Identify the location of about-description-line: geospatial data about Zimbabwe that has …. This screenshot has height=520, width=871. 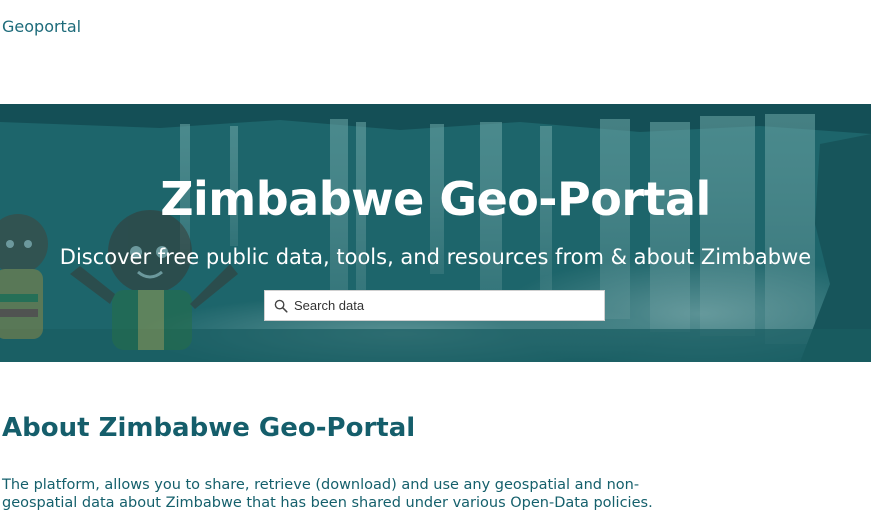
(327, 503).